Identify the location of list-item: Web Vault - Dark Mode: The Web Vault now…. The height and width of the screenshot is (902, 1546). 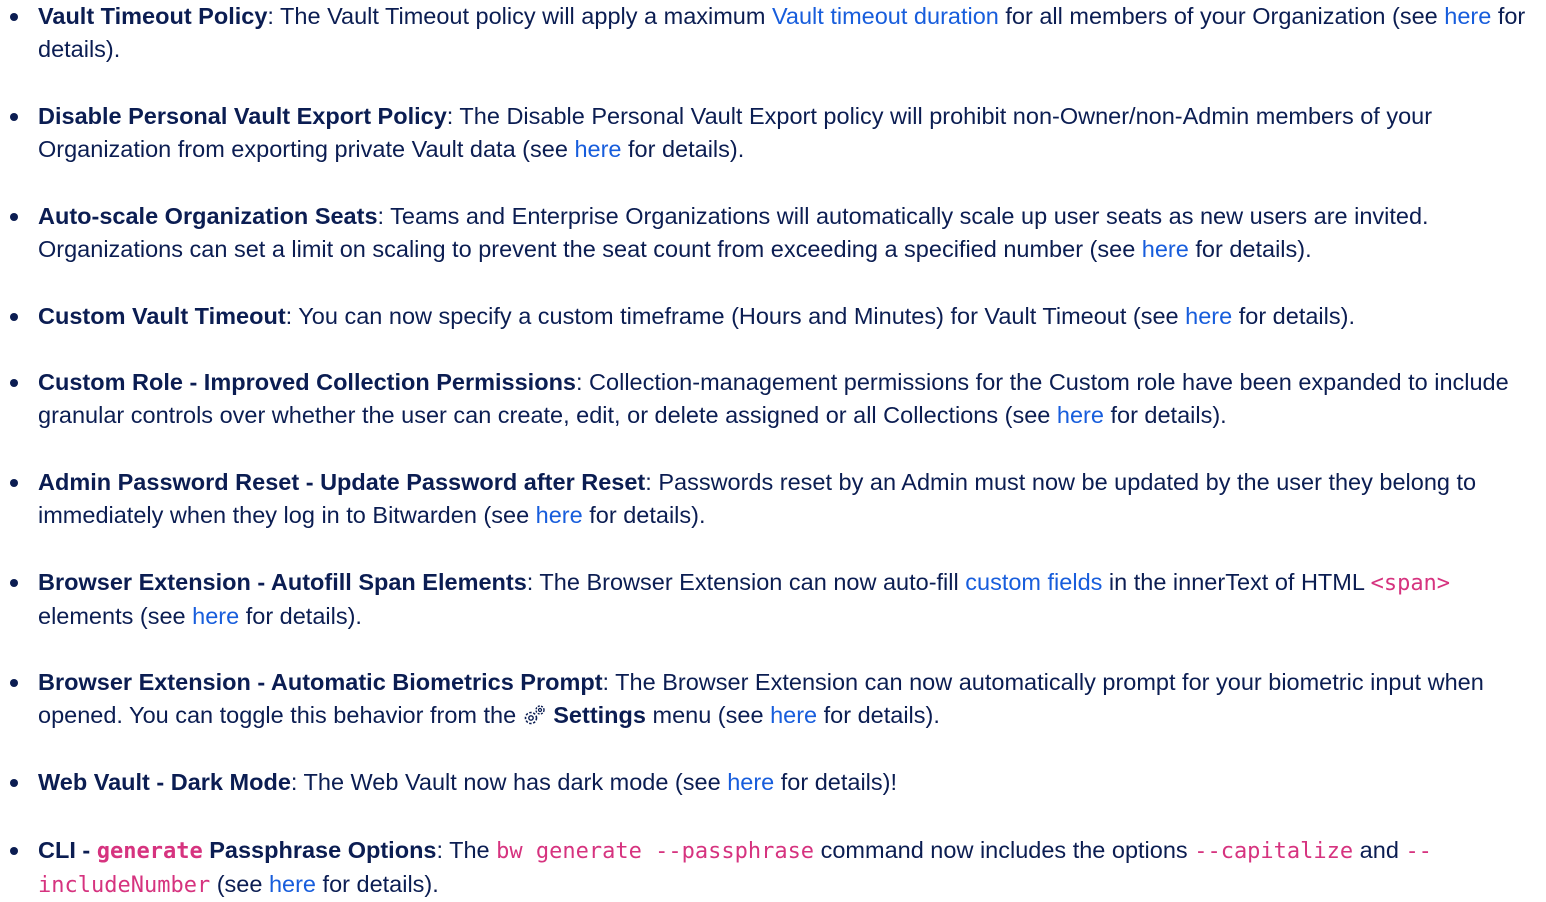
(769, 782).